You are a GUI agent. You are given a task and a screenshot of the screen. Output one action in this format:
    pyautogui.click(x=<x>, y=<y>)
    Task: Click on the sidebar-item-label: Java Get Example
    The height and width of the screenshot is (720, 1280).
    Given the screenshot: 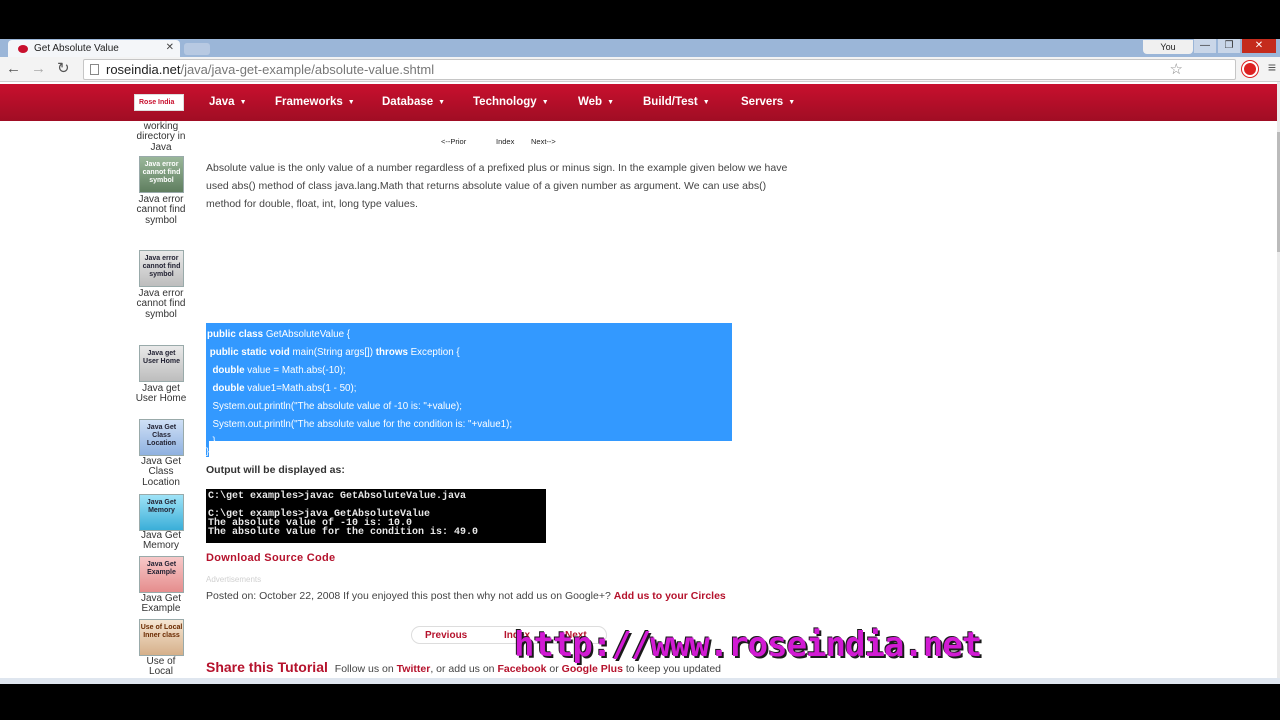 What is the action you would take?
    pyautogui.click(x=161, y=604)
    